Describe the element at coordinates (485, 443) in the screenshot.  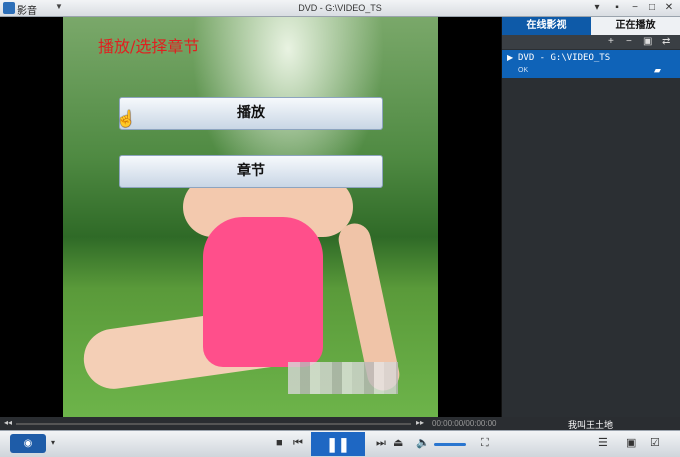
I see `fullscreen-icon: ⛶` at that location.